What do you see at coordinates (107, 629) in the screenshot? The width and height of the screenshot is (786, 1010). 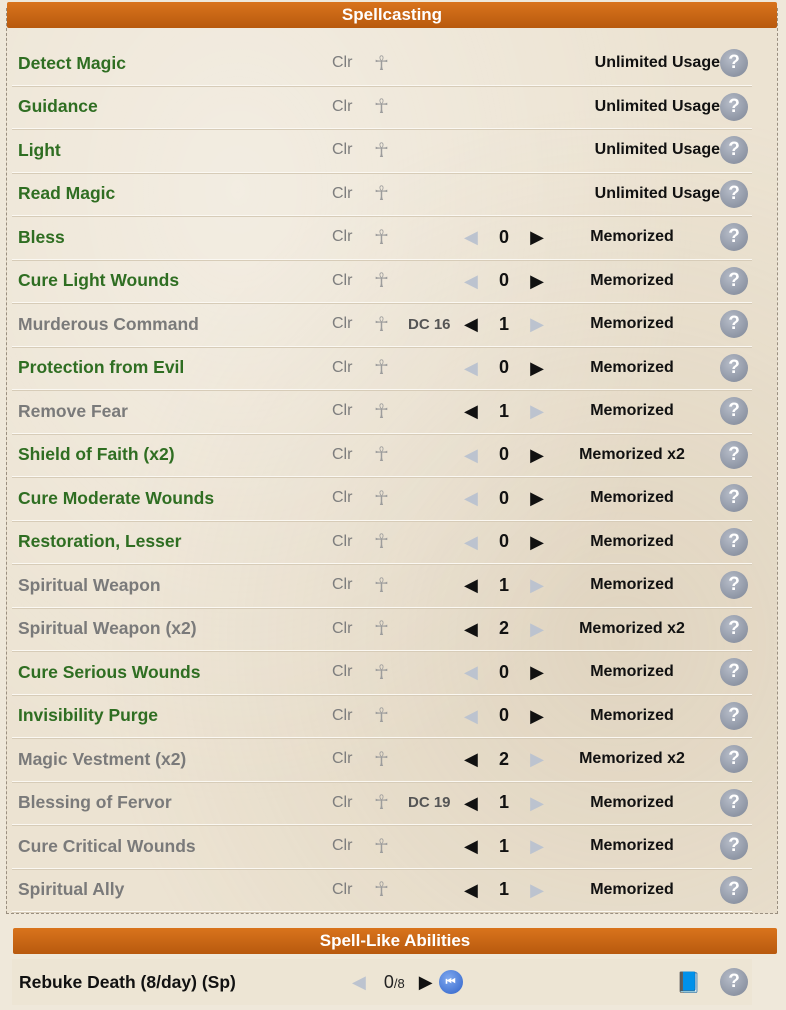 I see `spell-name: Spiritual Weapon (x2)` at bounding box center [107, 629].